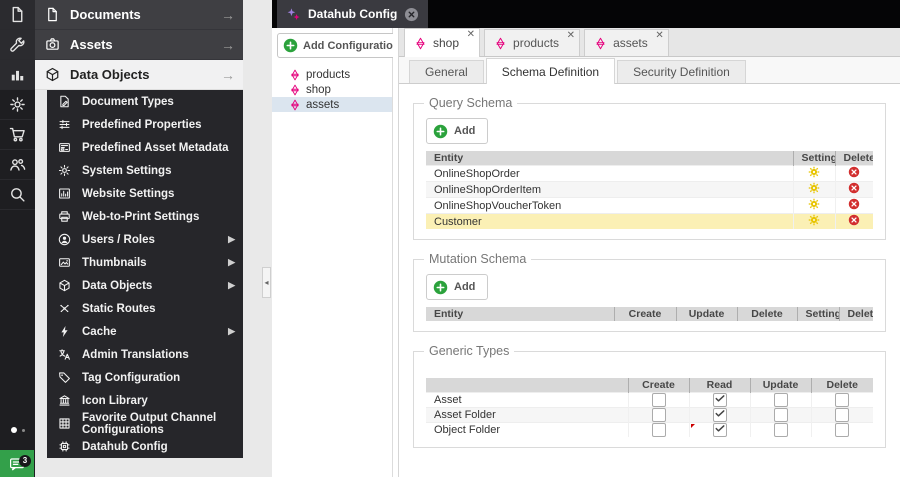 The image size is (900, 477). Describe the element at coordinates (145, 400) in the screenshot. I see `submenu-item-icon-library: Icon Library` at that location.